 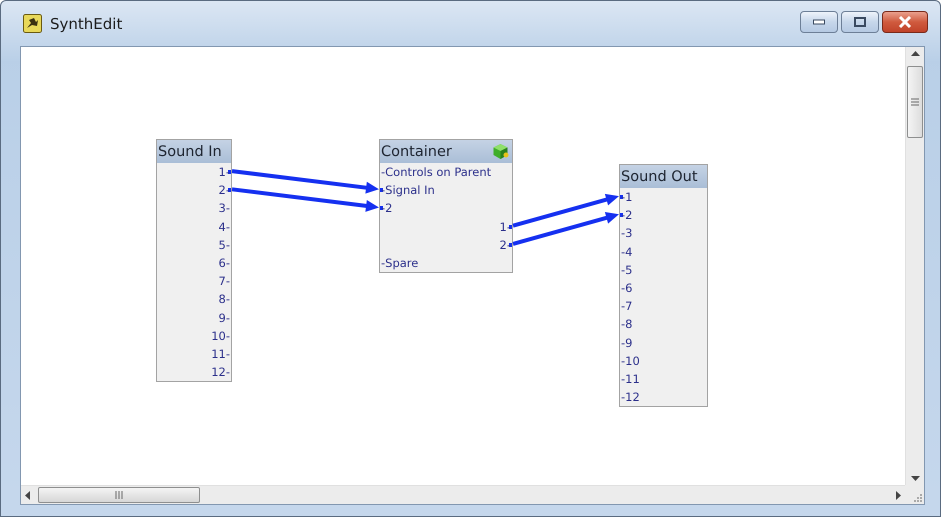 What do you see at coordinates (224, 245) in the screenshot?
I see `port-label: 5-` at bounding box center [224, 245].